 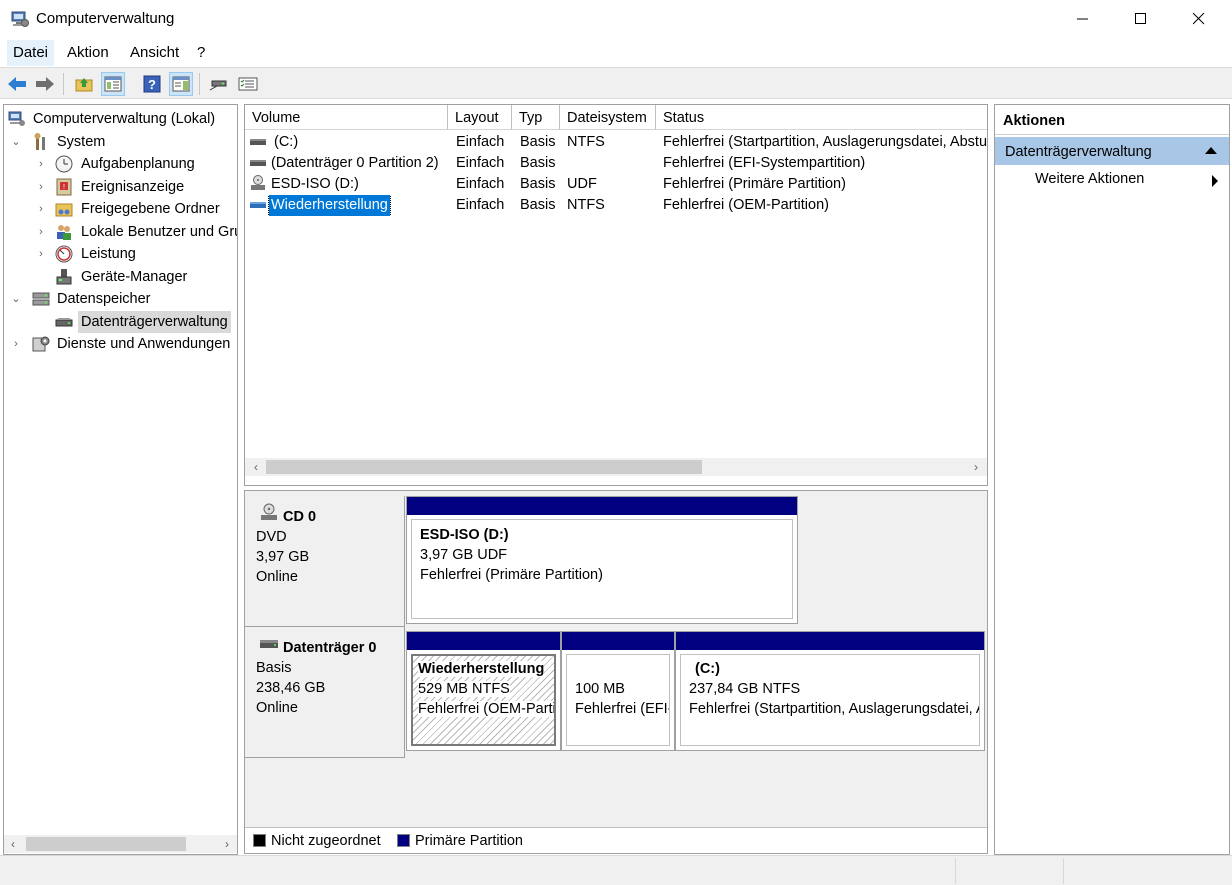 What do you see at coordinates (120, 142) in the screenshot?
I see `tree-item-system: ⌄ System` at bounding box center [120, 142].